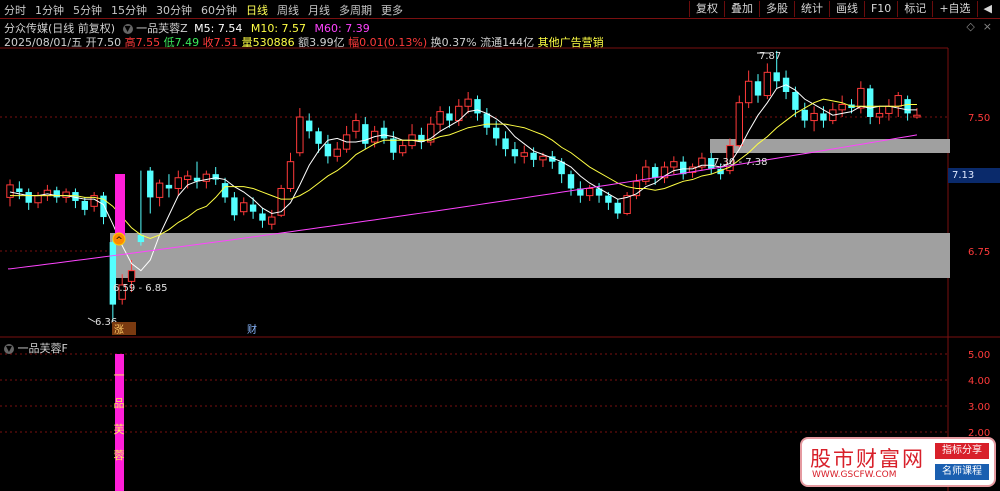  I want to click on zone-label-lower: 6.59 - 6.85, so click(140, 288).